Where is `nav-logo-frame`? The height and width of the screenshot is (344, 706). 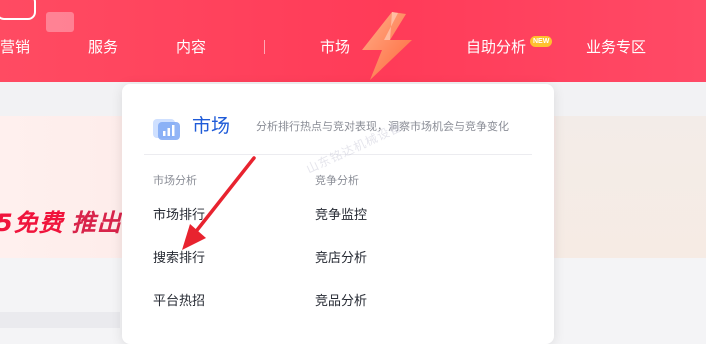
nav-logo-frame is located at coordinates (18, 10).